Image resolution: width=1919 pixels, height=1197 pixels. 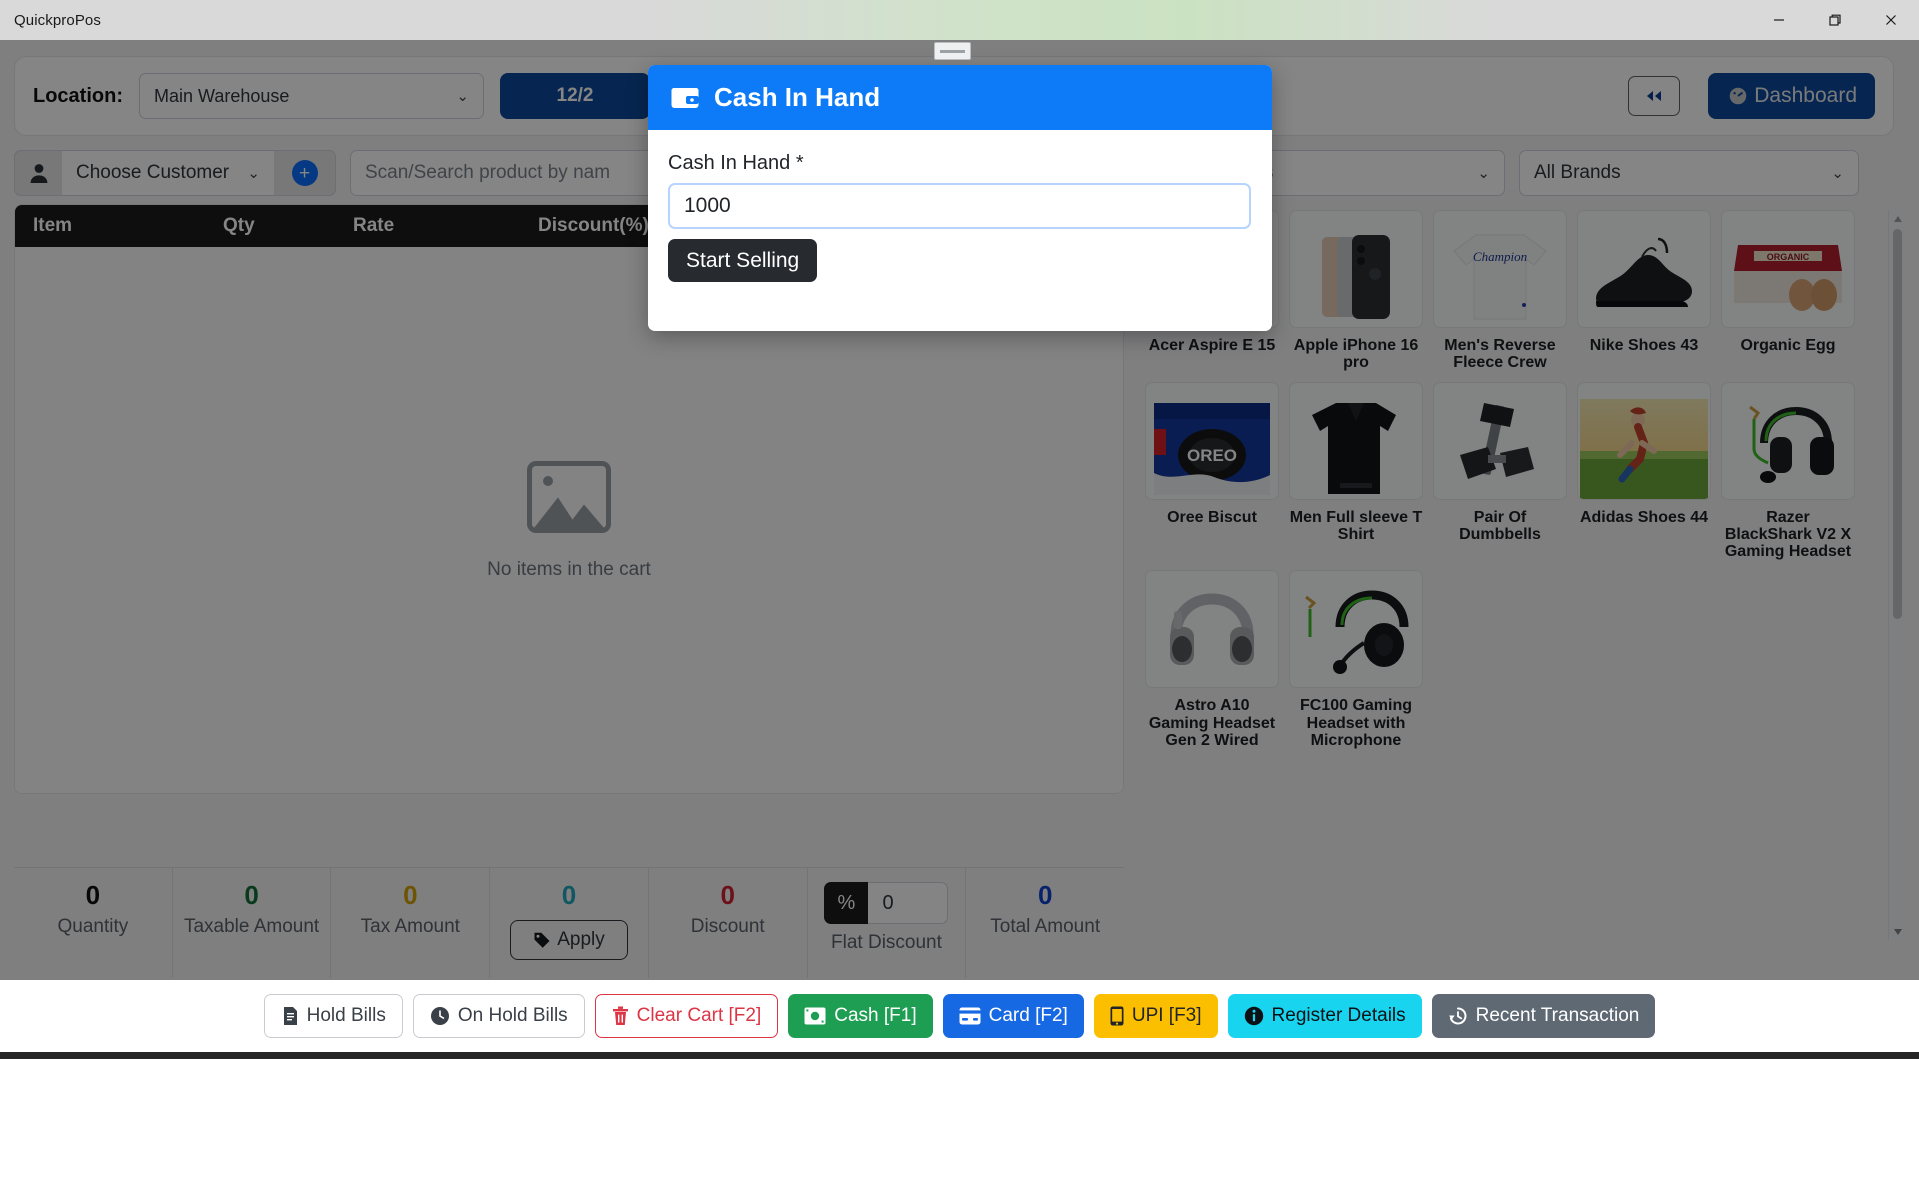 What do you see at coordinates (1324, 1016) in the screenshot?
I see `action-register-details-button: Register Details` at bounding box center [1324, 1016].